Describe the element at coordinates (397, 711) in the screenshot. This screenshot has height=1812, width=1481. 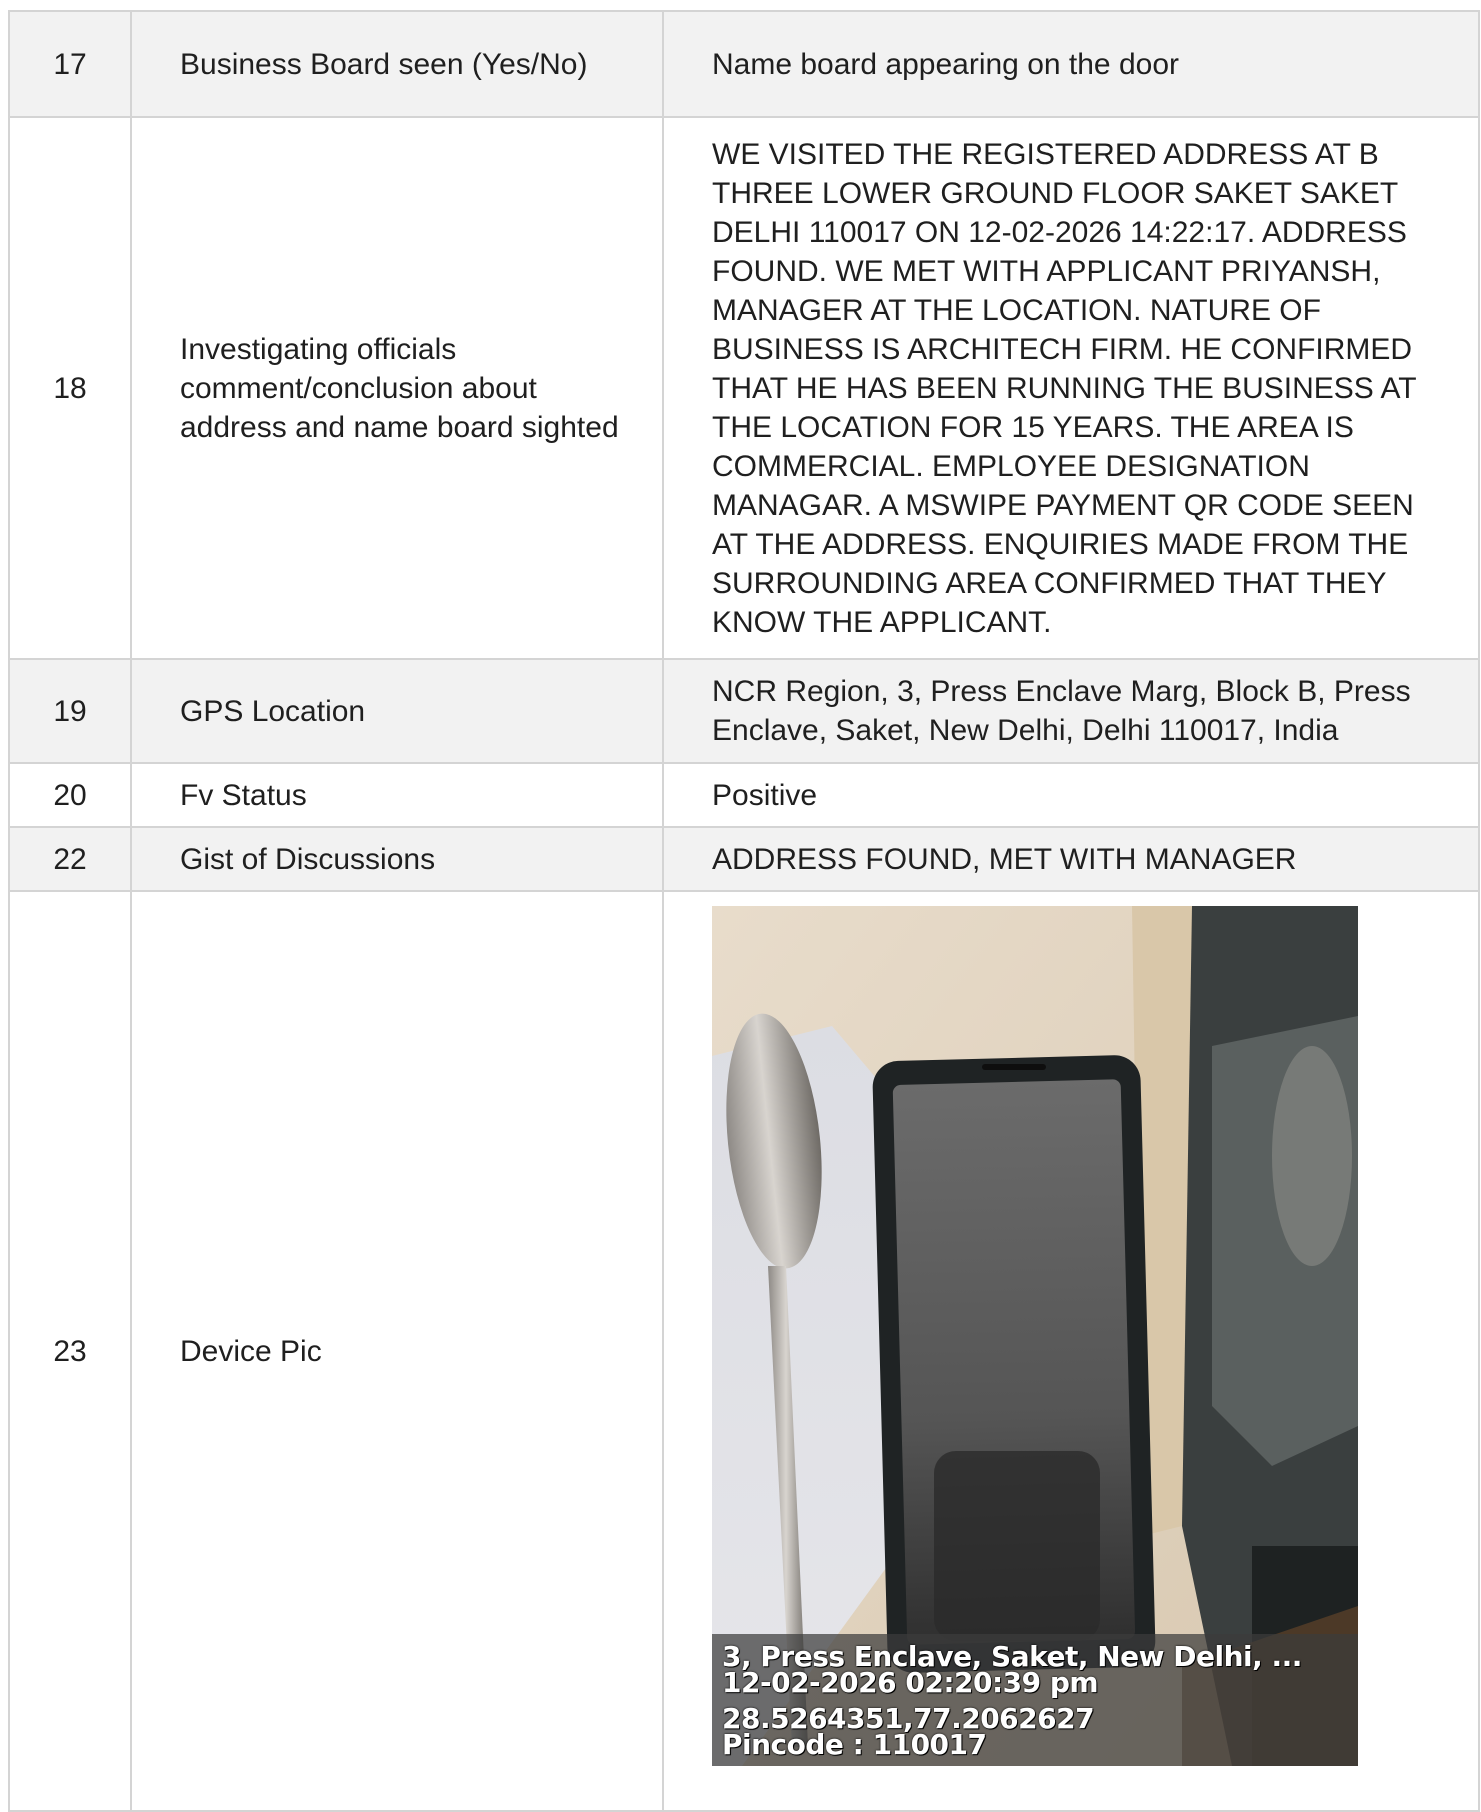
I see `row-label: GPS Location` at that location.